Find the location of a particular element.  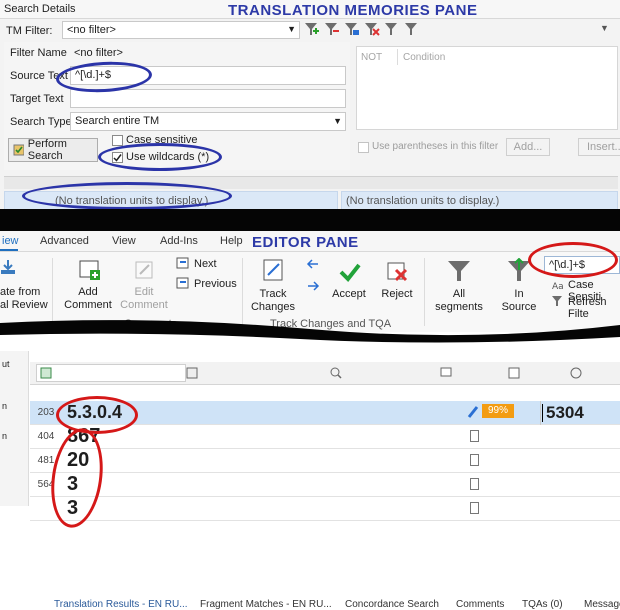

edit-comment-line1: Edit is located at coordinates (144, 292).